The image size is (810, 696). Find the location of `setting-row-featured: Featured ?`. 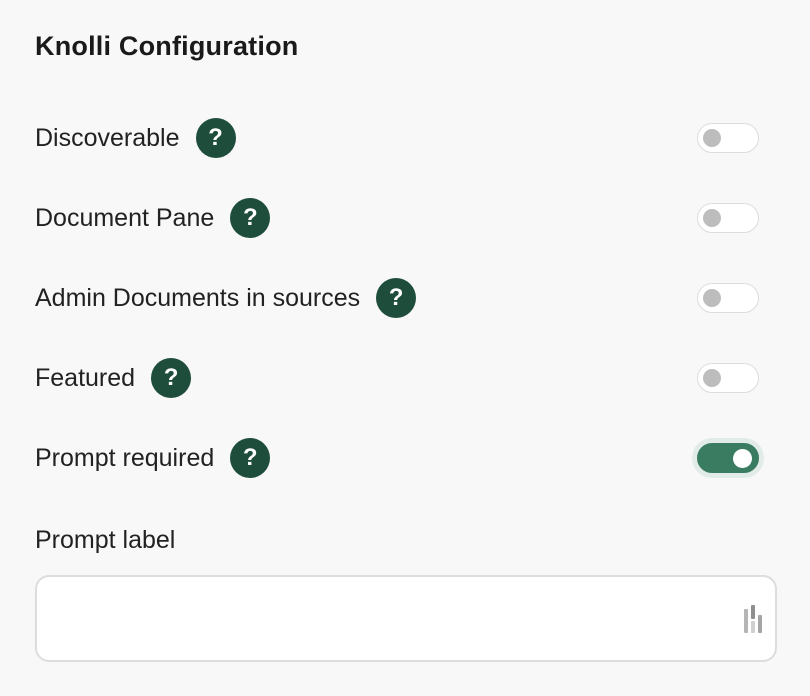

setting-row-featured: Featured ? is located at coordinates (397, 378).